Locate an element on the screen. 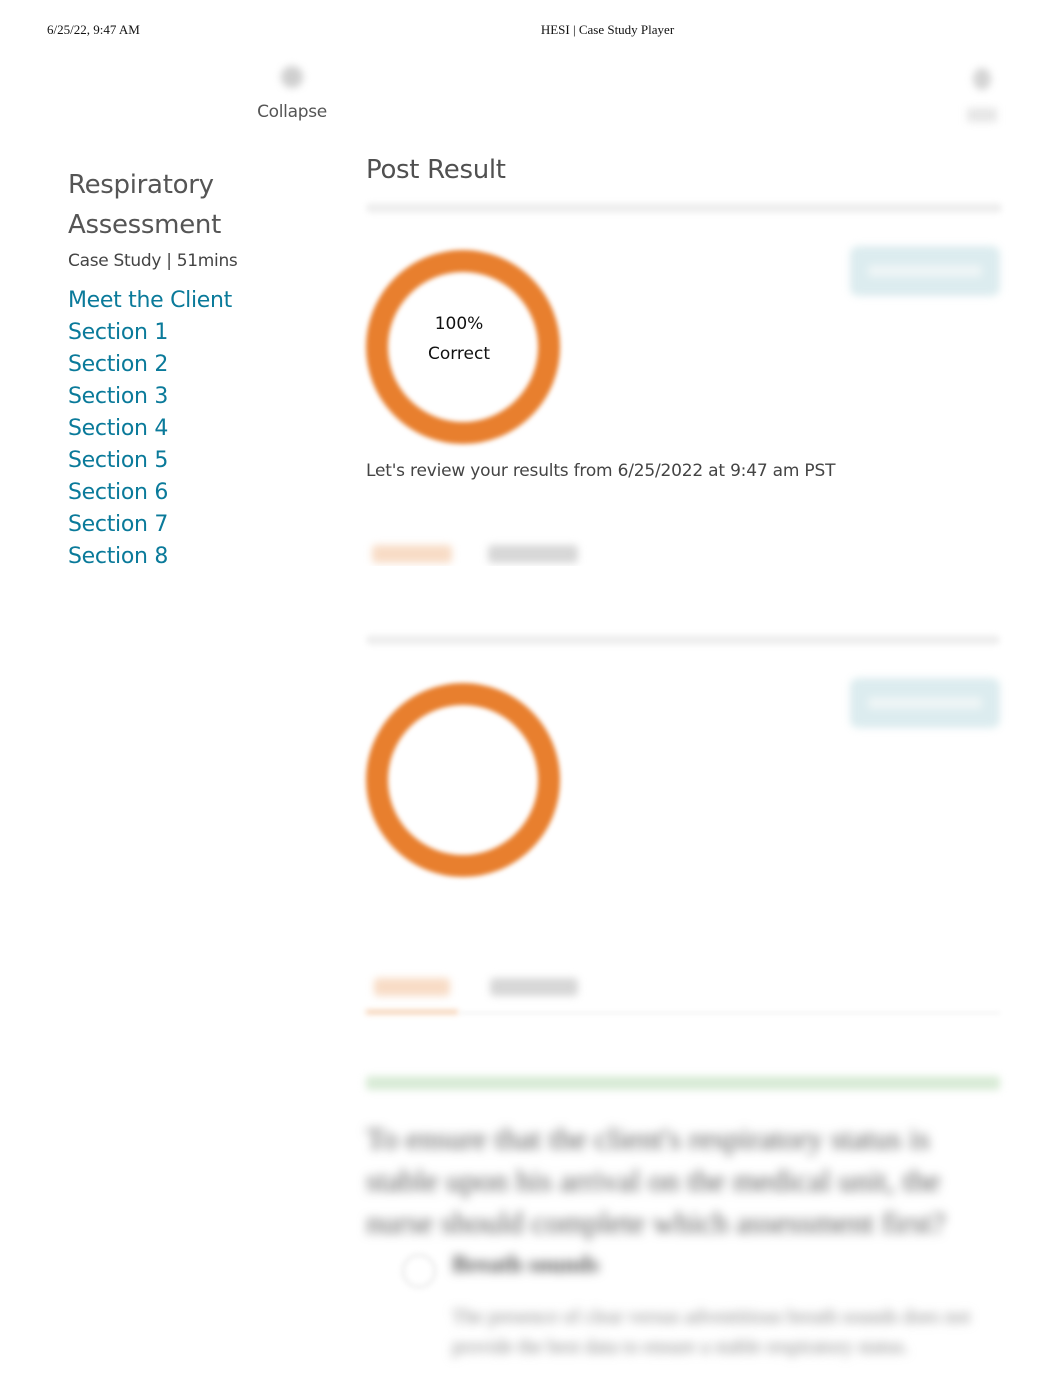 This screenshot has width=1062, height=1377. post-result-title: Post Result is located at coordinates (436, 170).